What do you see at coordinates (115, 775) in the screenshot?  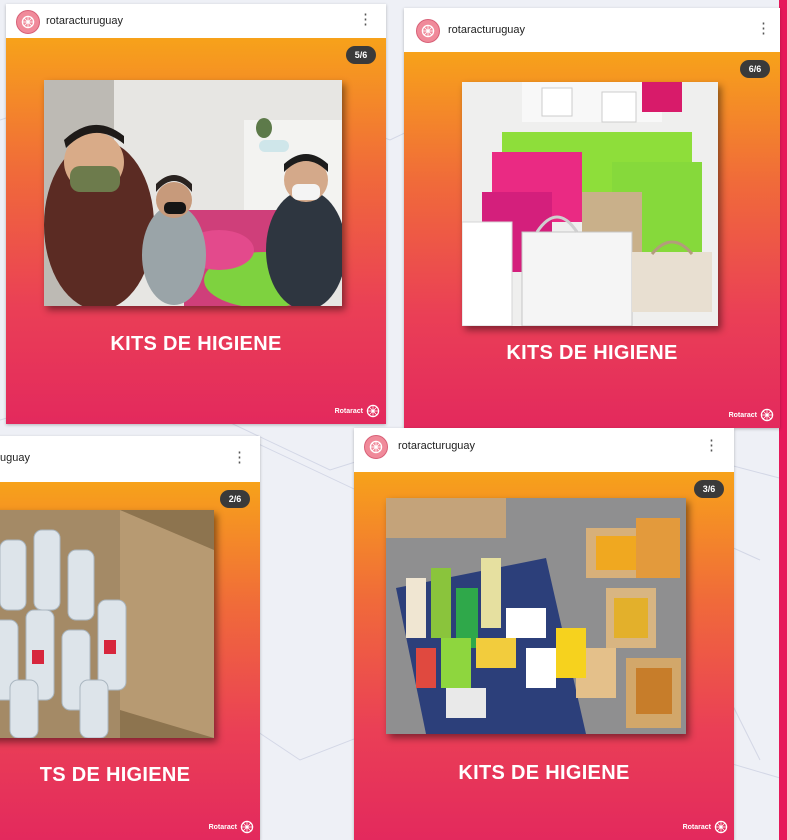 I see `post-caption: TS DE HIGIENE` at bounding box center [115, 775].